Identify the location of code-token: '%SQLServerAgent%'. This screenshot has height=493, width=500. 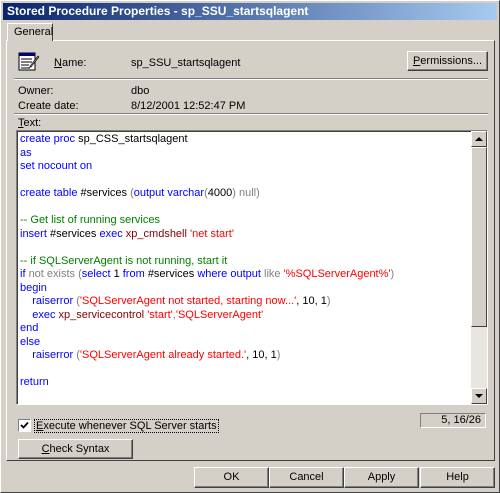
(337, 274).